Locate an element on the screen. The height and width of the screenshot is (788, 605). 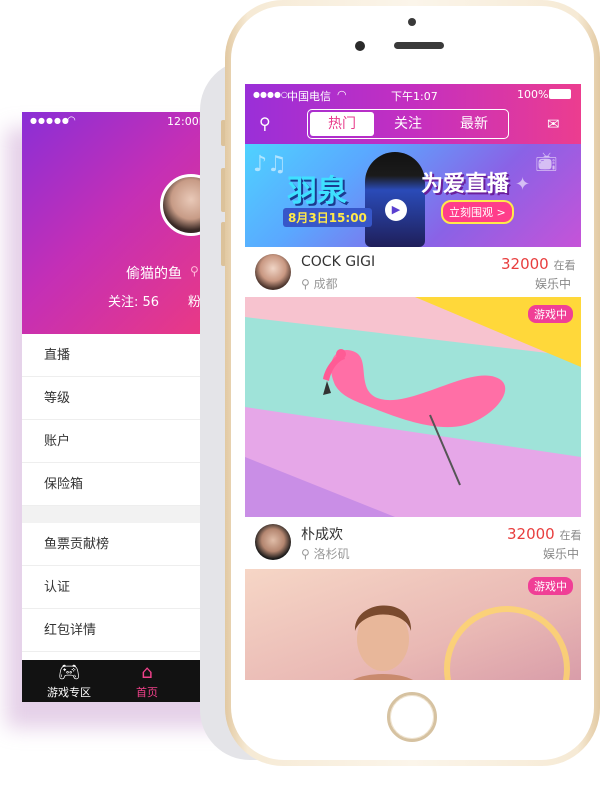
stream-card-header: 朴成欢 ⚲ 洛杉矶 32000 在看 娱乐中 is located at coordinates (413, 542).